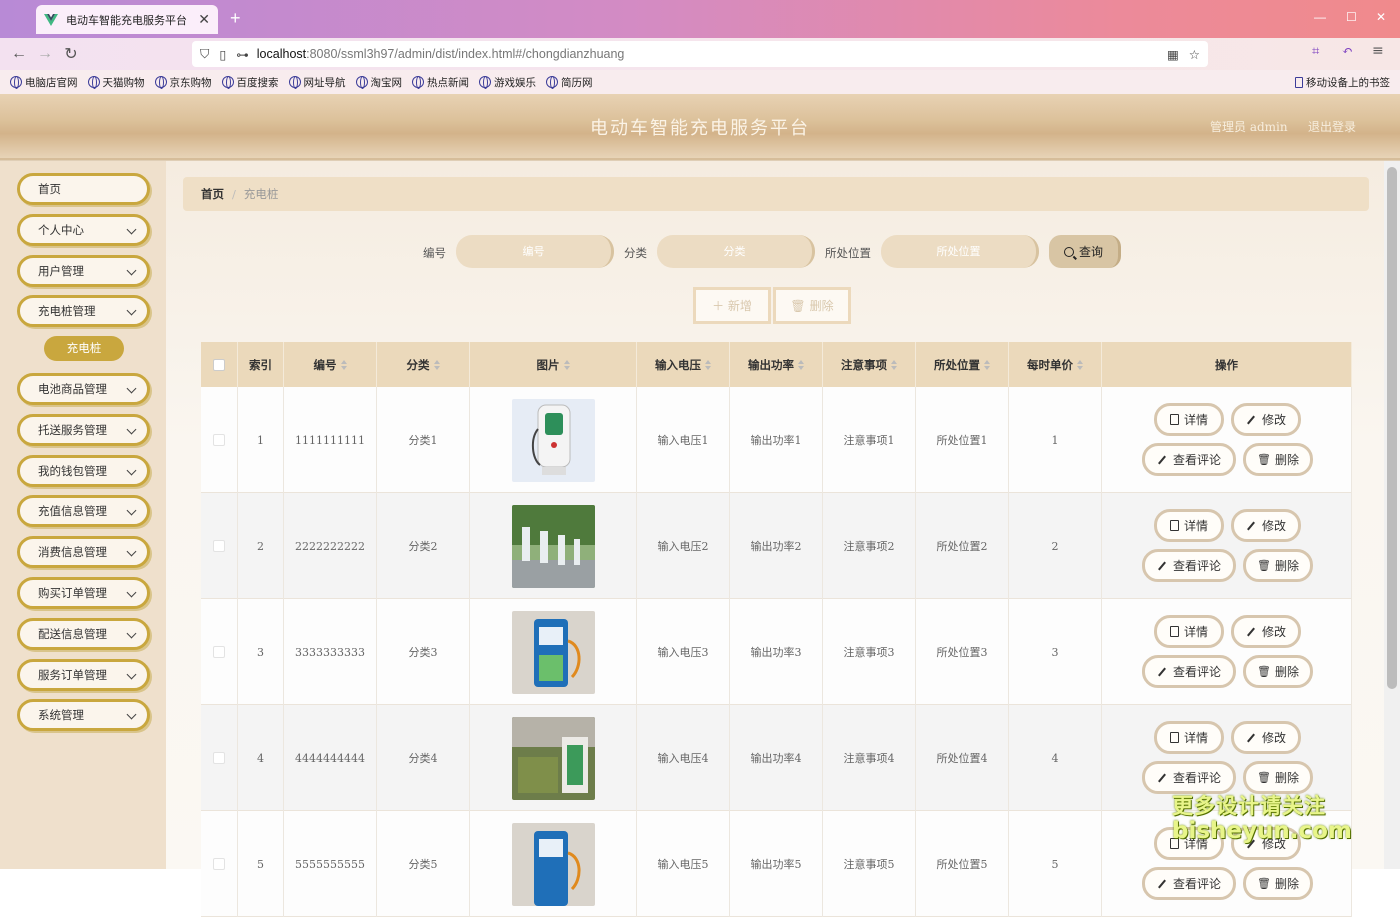 The width and height of the screenshot is (1400, 917). What do you see at coordinates (1055, 364) in the screenshot?
I see `column-header: 每时单价` at bounding box center [1055, 364].